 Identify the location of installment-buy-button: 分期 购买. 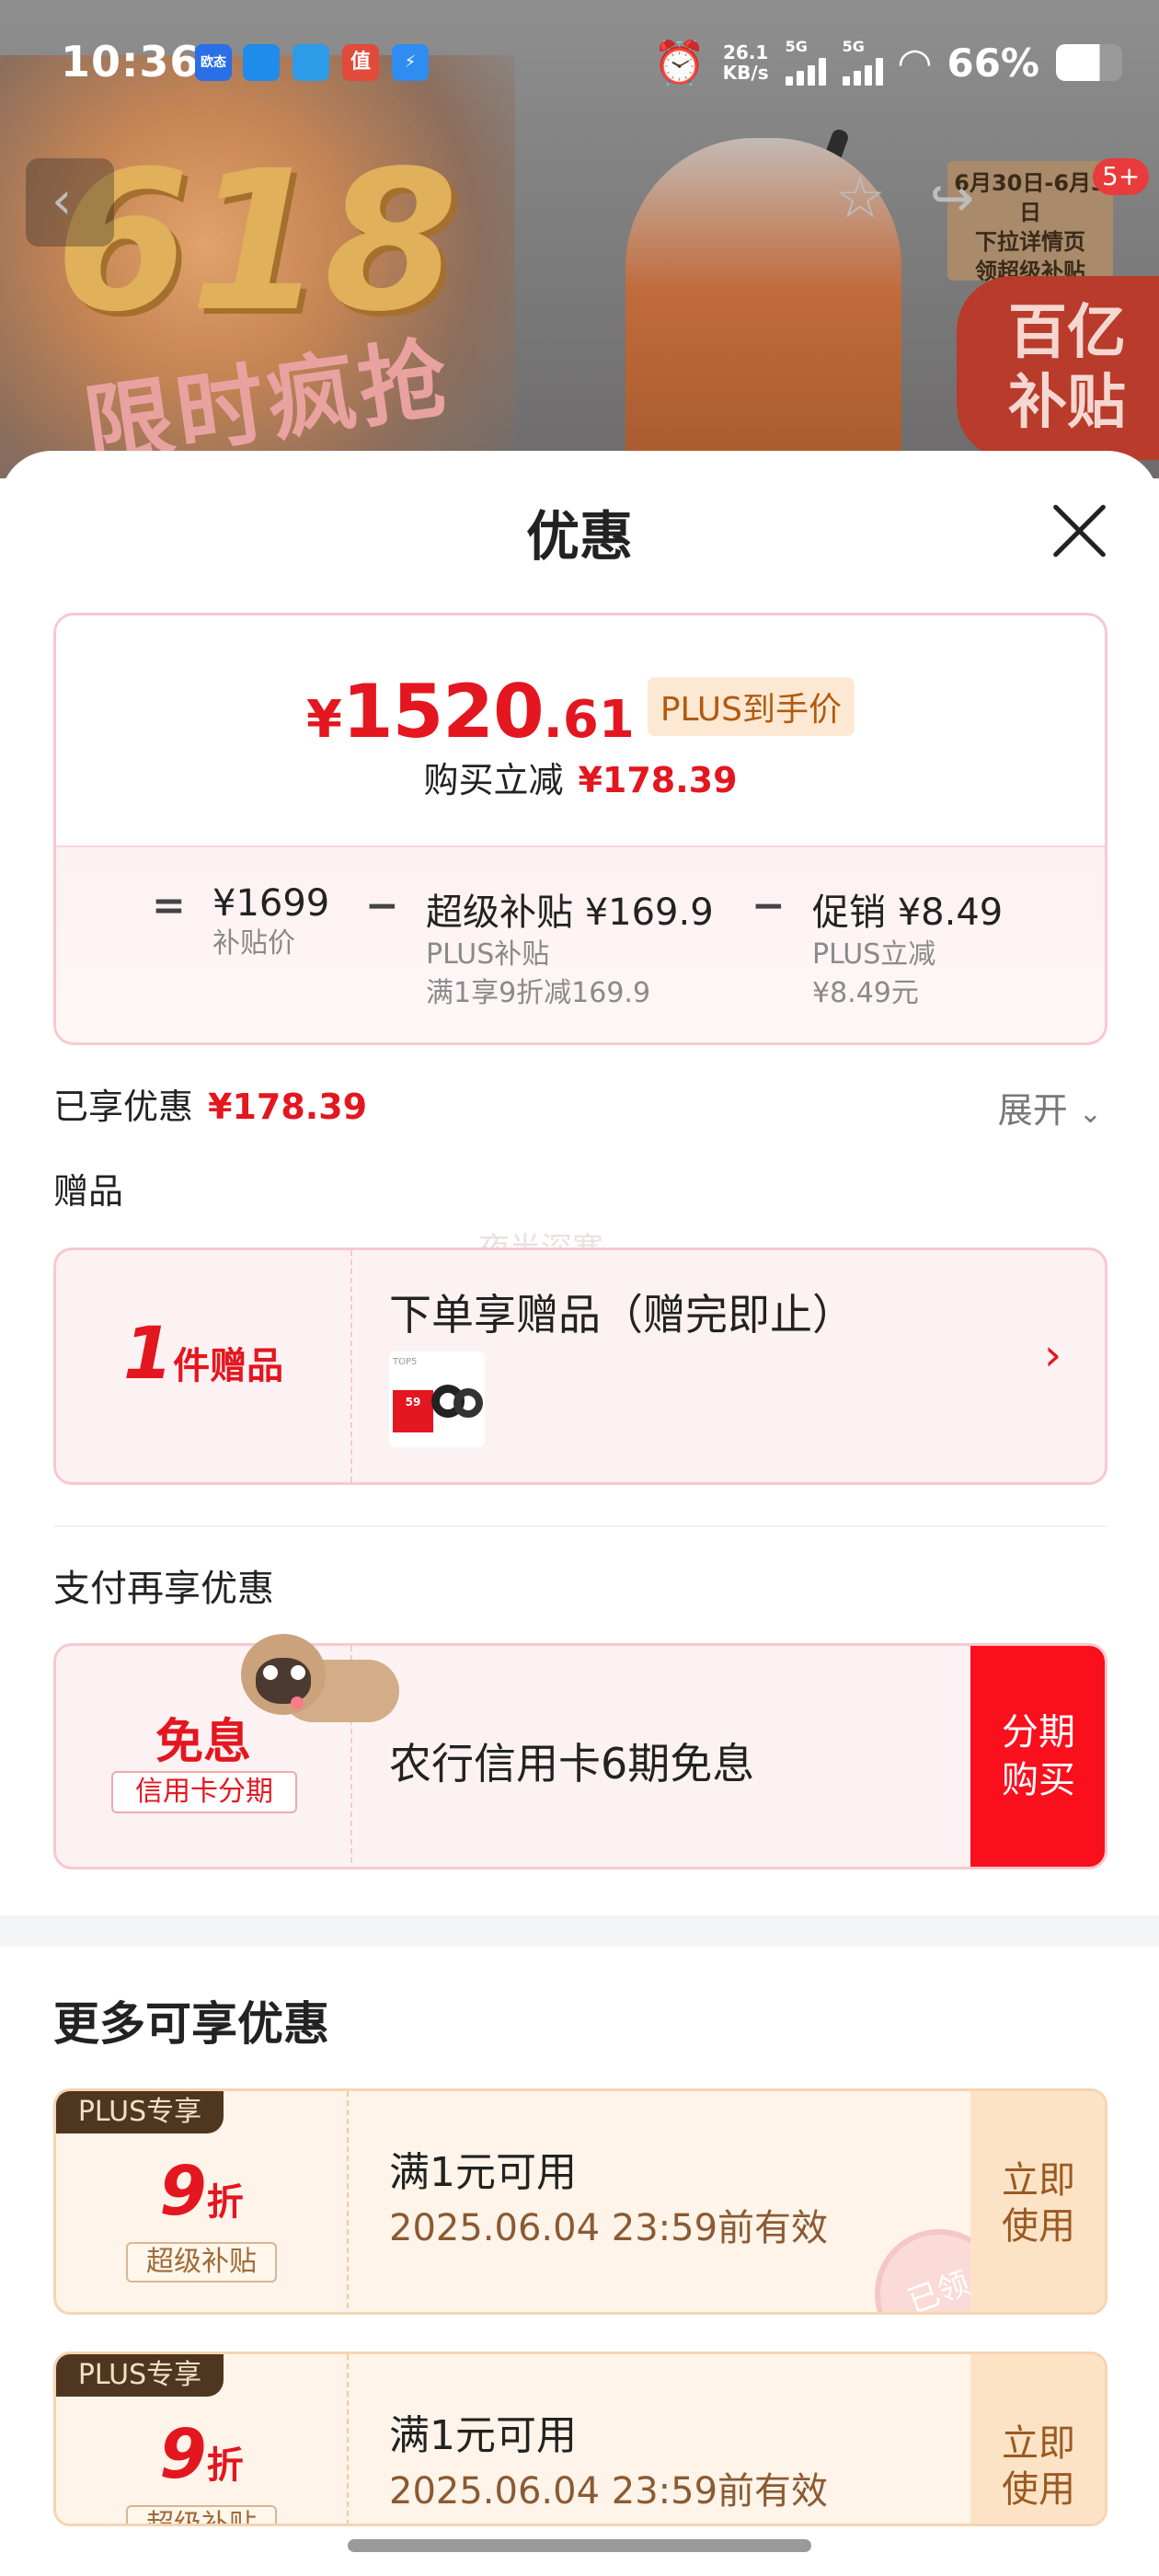
(1037, 1756).